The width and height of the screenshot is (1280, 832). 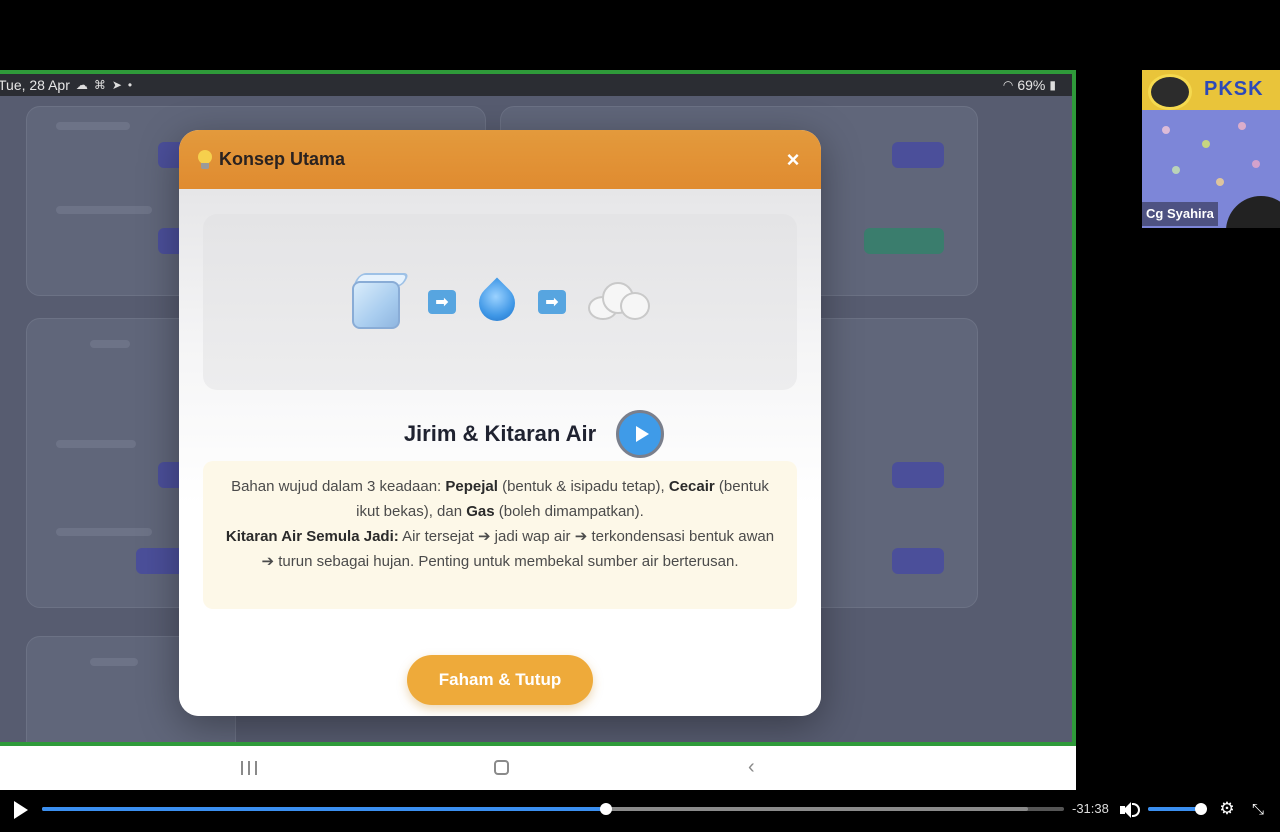 I want to click on topic-title: Jirim & Kitaran Air, so click(x=500, y=433).